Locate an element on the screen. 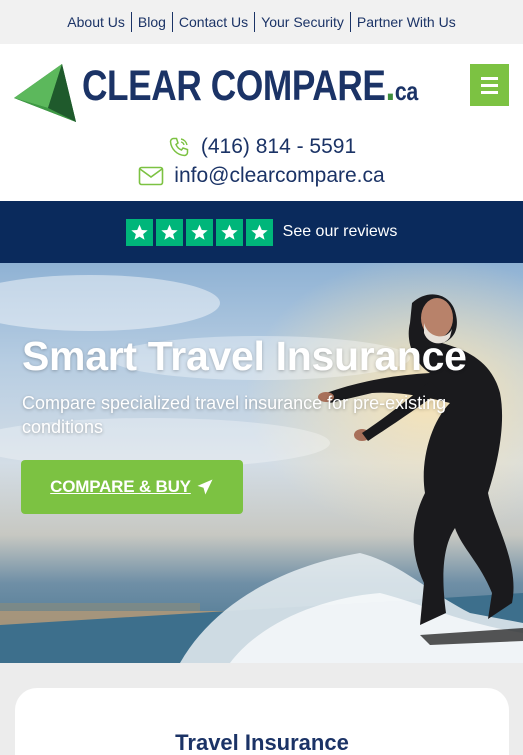  see-reviews-link: See our reviews is located at coordinates (340, 232).